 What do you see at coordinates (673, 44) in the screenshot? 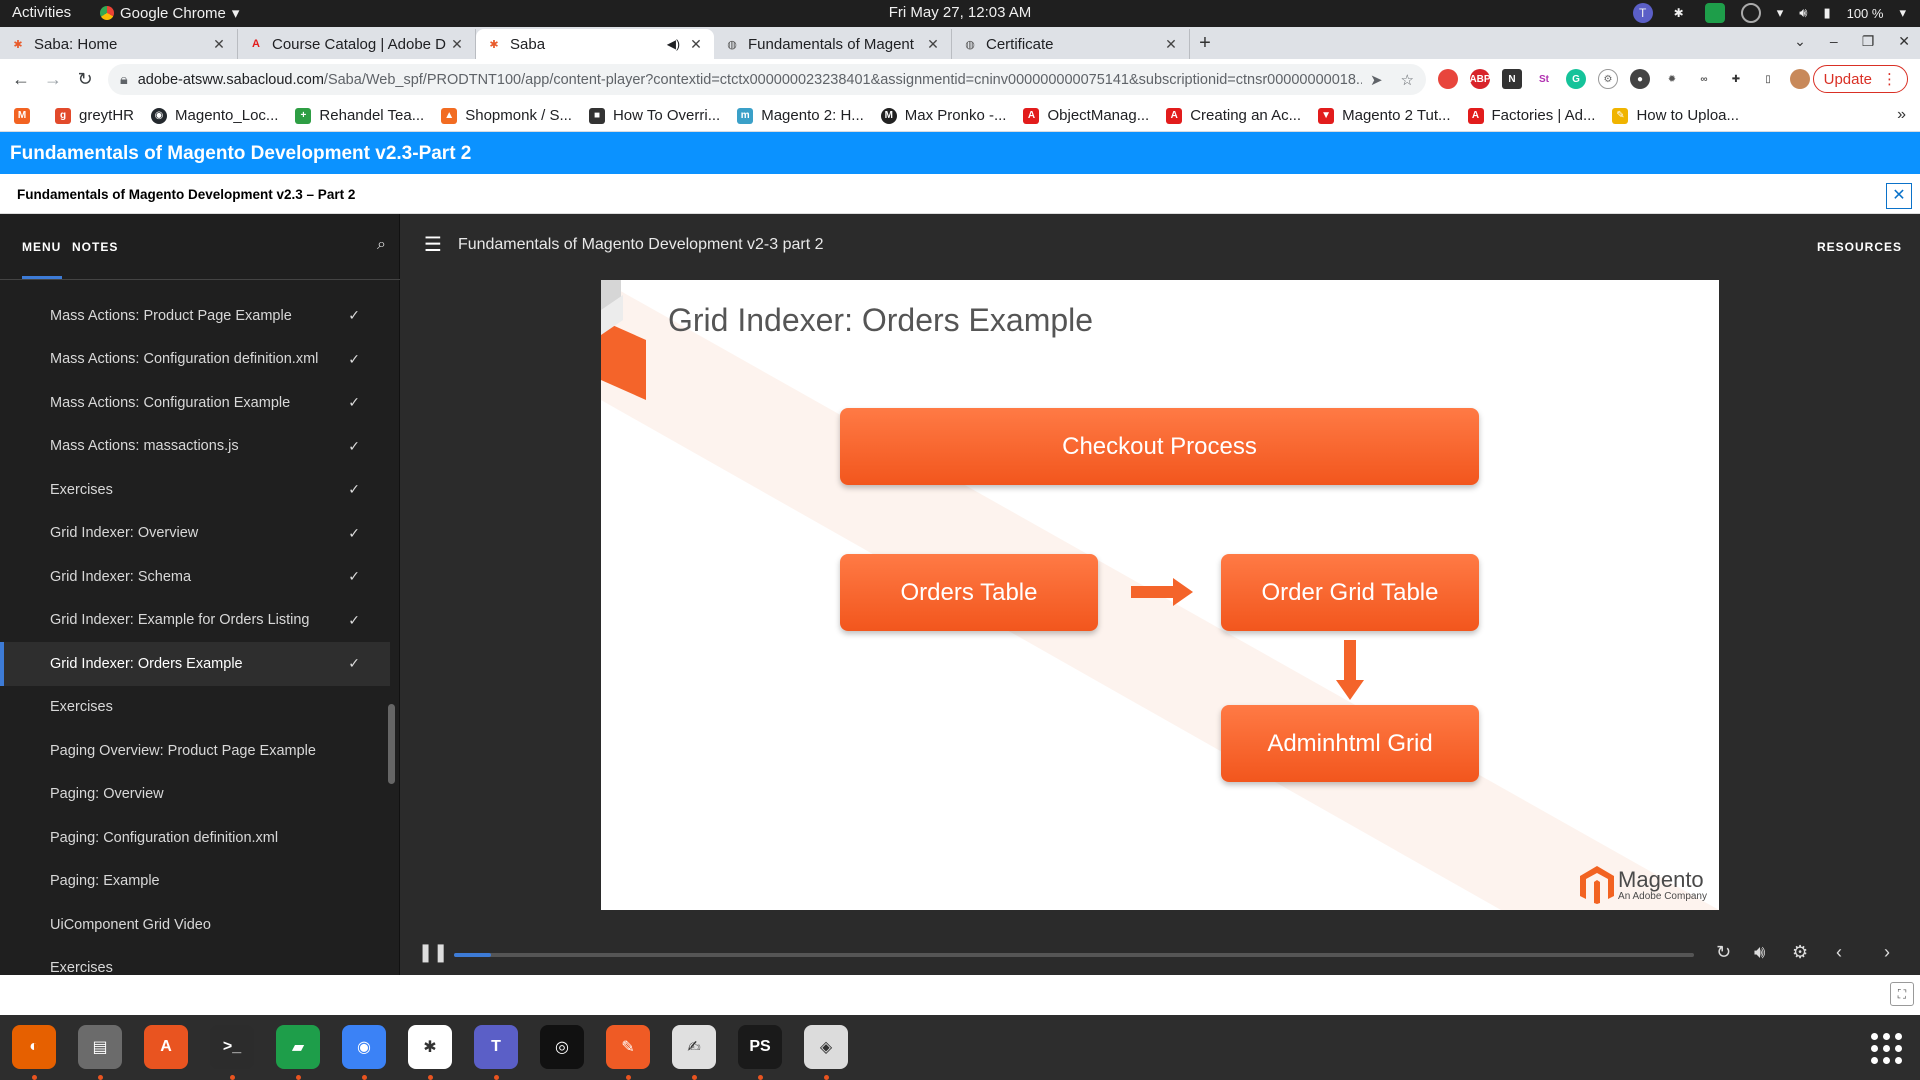
I see `audio-playing-icon: ◀)` at bounding box center [673, 44].